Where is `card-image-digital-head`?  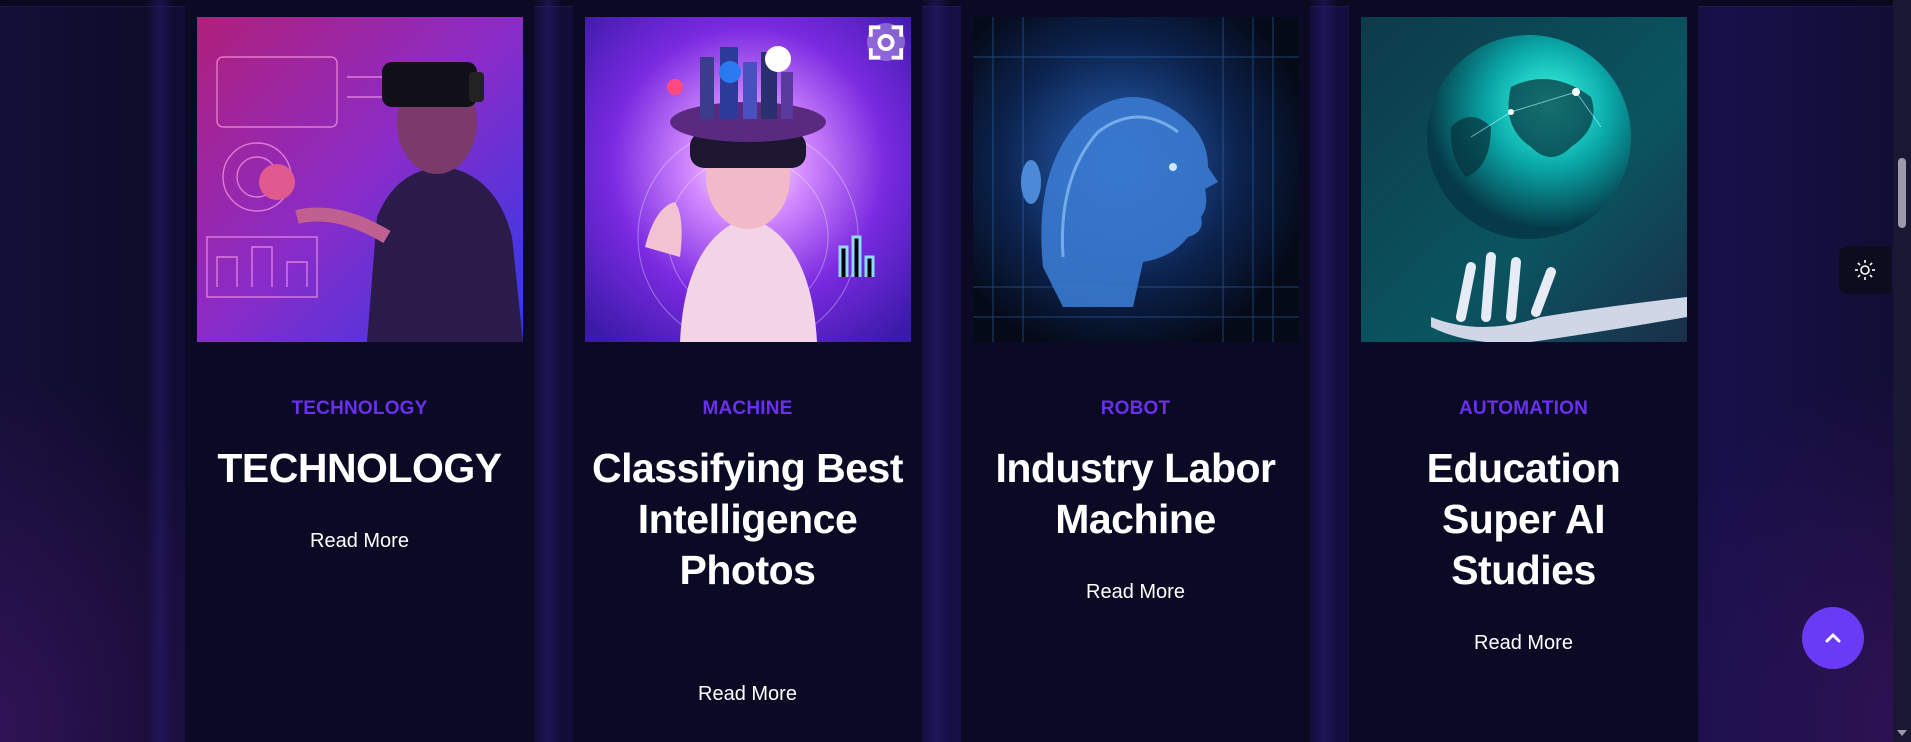
card-image-digital-head is located at coordinates (1136, 179).